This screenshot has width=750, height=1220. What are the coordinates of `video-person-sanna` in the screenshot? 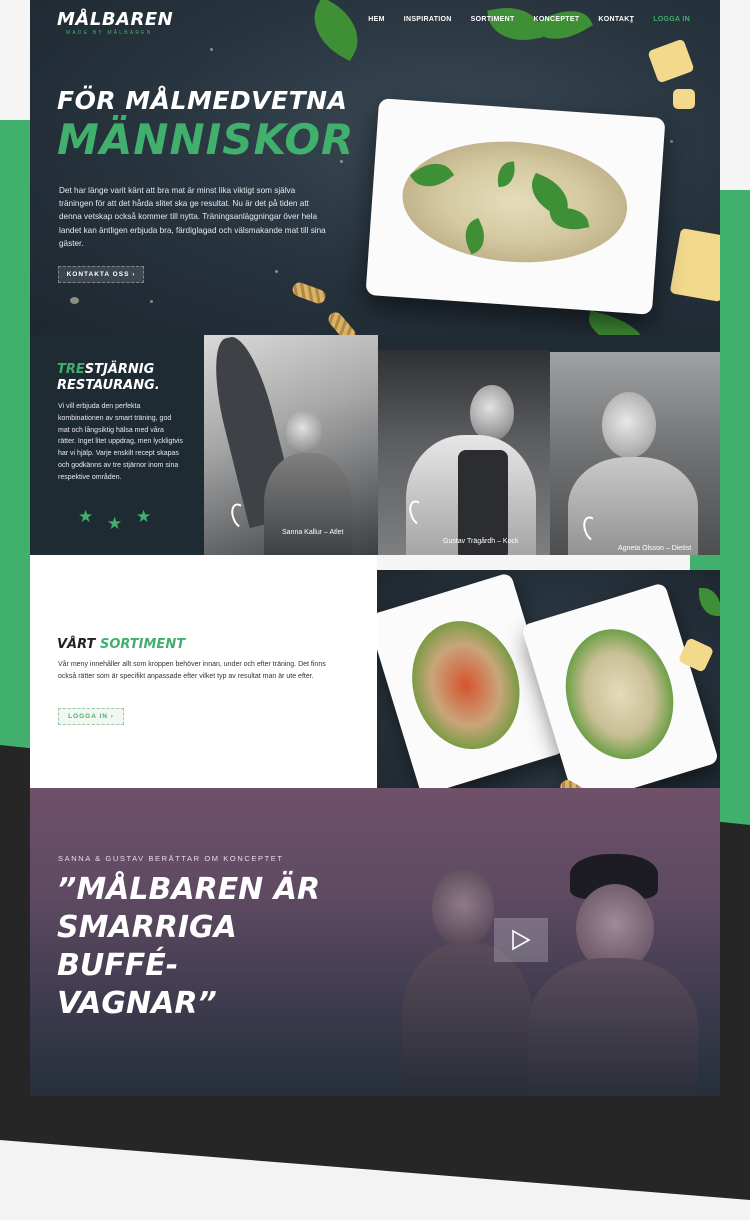 It's located at (467, 977).